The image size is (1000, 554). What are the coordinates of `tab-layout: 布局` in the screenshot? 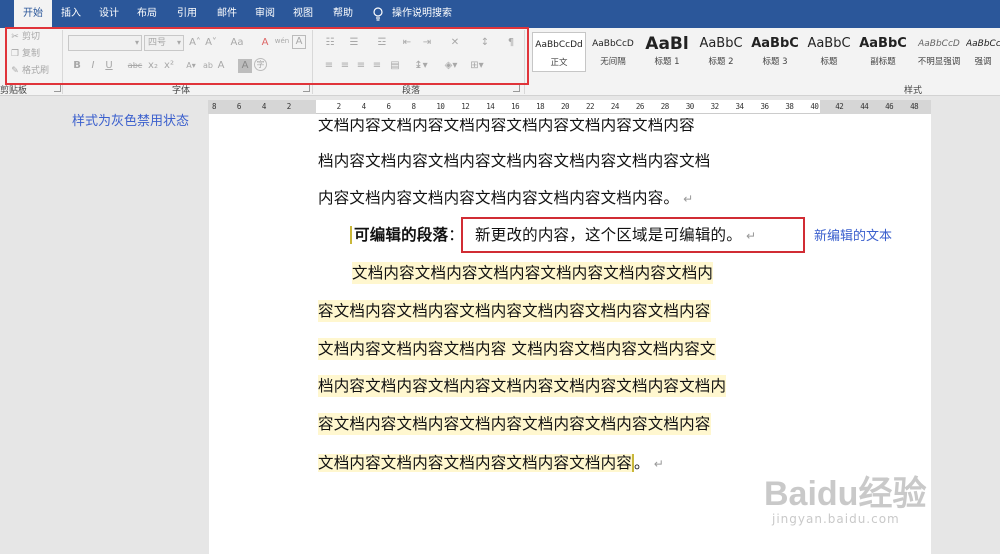 It's located at (147, 14).